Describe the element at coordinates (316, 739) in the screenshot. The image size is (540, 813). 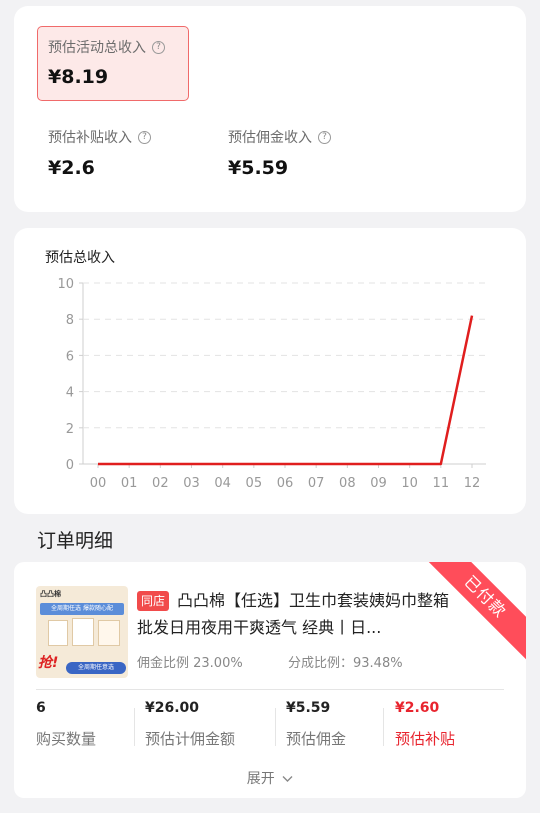
I see `stat-commission-label: 预估佣金` at that location.